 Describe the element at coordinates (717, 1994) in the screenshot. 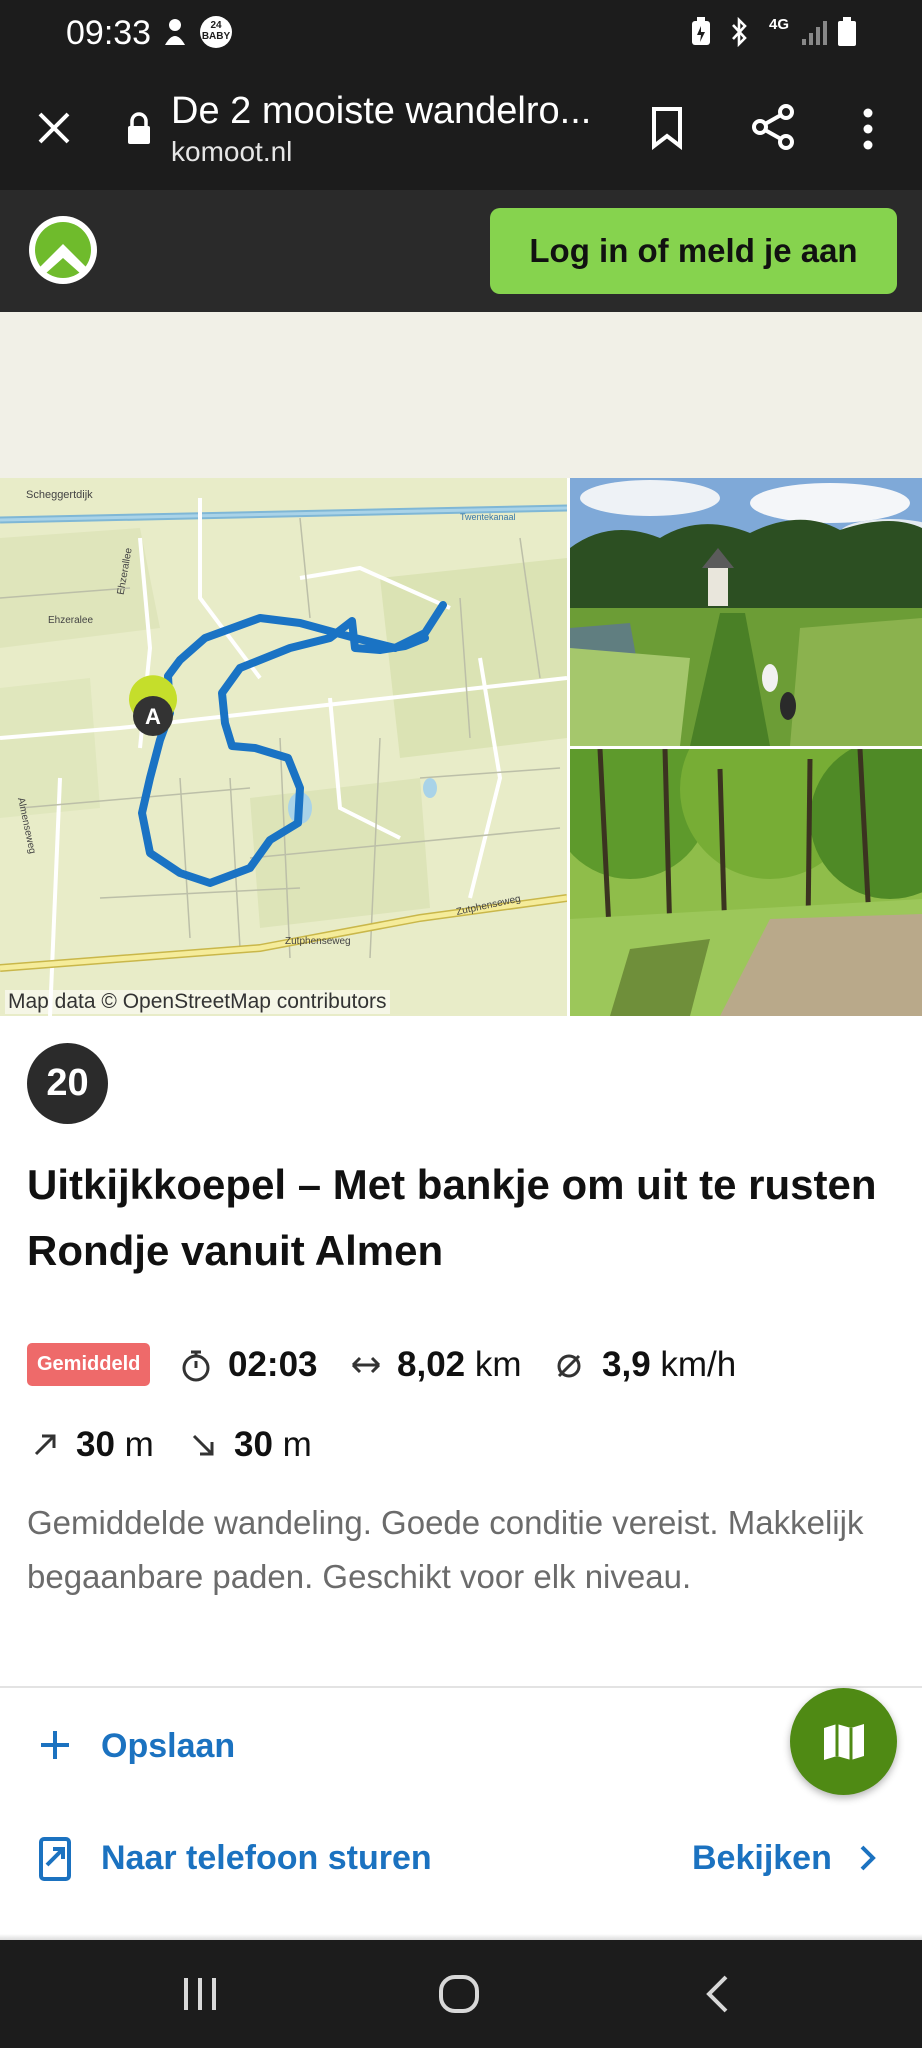

I see `back-icon` at that location.